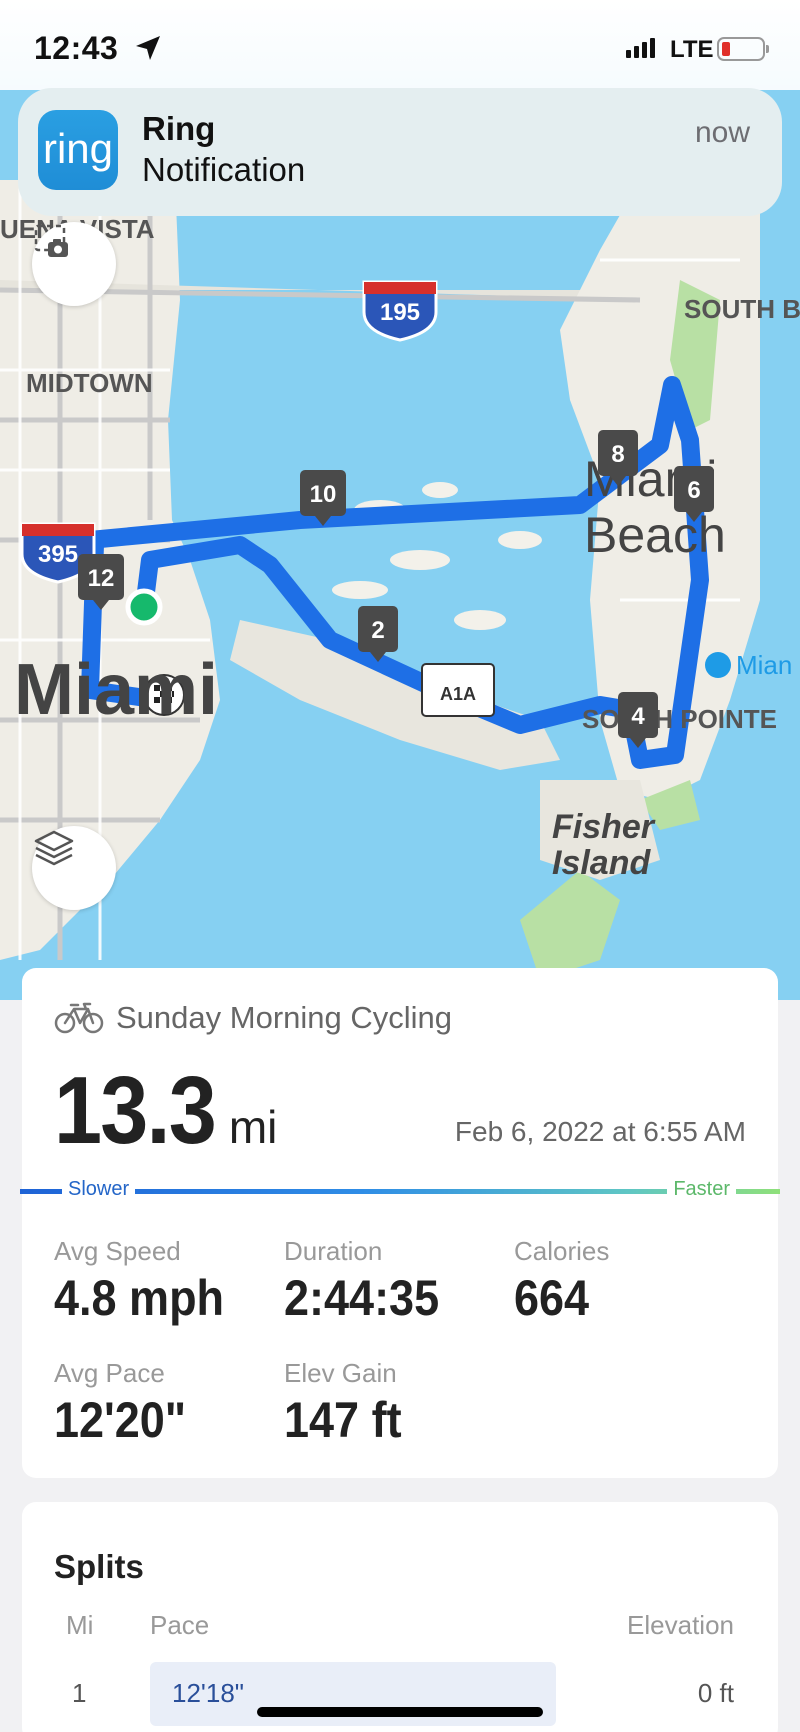 This screenshot has width=800, height=1732. What do you see at coordinates (552, 1298) in the screenshot?
I see `stat-value: 664` at bounding box center [552, 1298].